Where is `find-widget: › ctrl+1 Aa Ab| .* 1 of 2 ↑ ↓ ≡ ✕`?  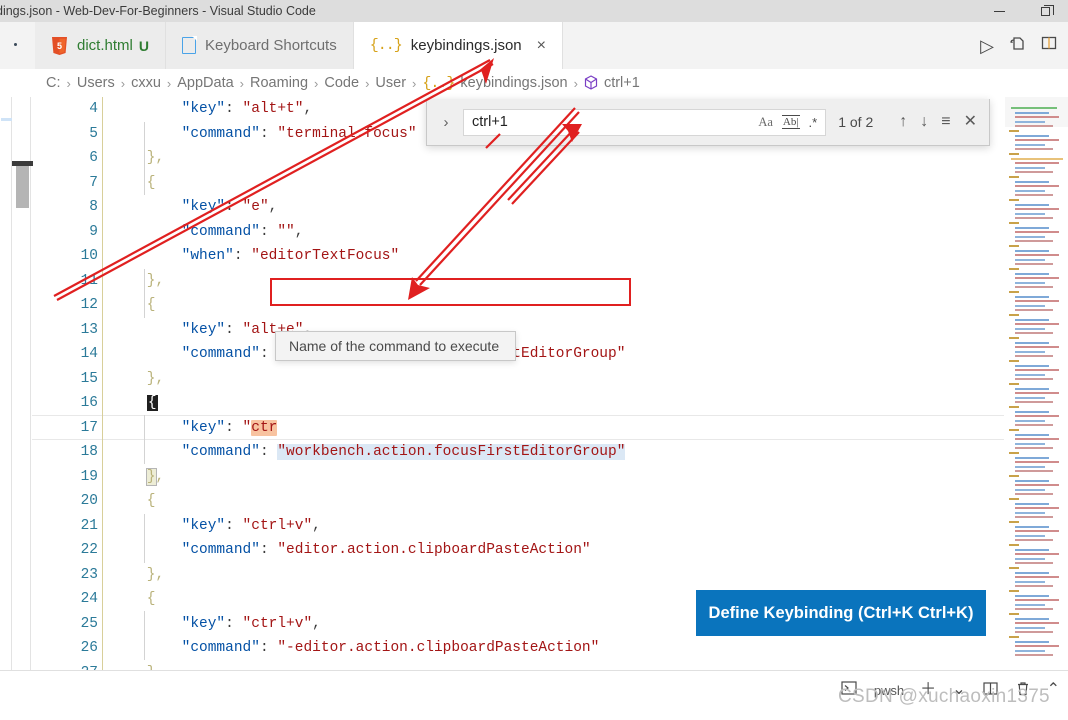 find-widget: › ctrl+1 Aa Ab| .* 1 of 2 ↑ ↓ ≡ ✕ is located at coordinates (708, 122).